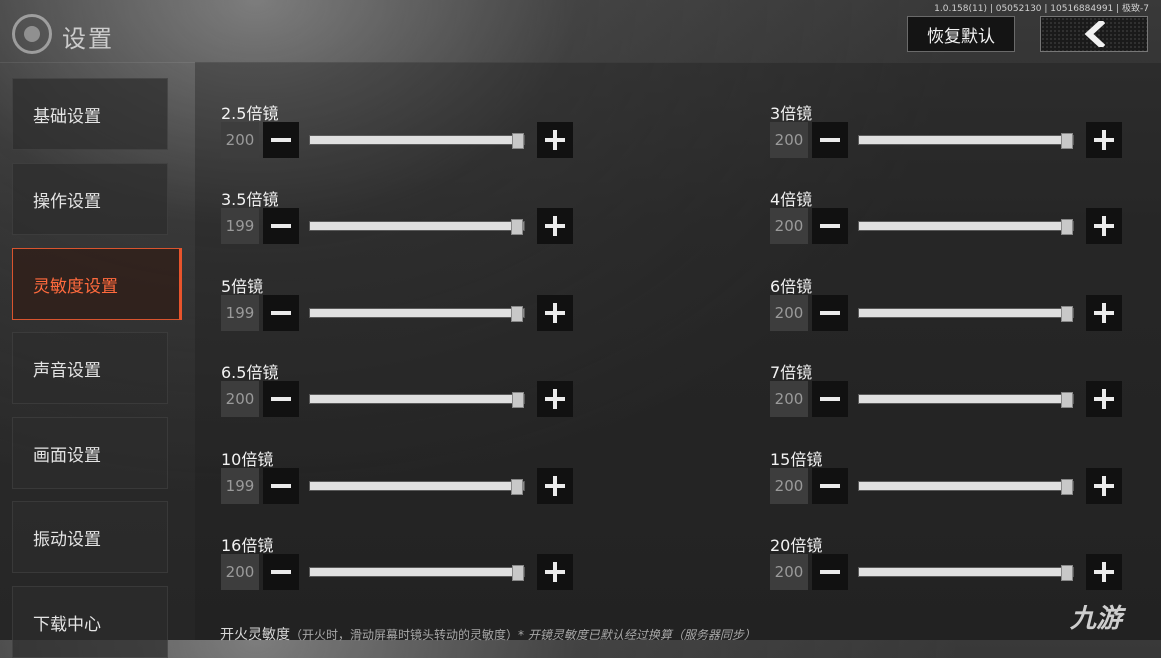 This screenshot has width=1161, height=658. I want to click on scope-label: 3倍镜, so click(791, 113).